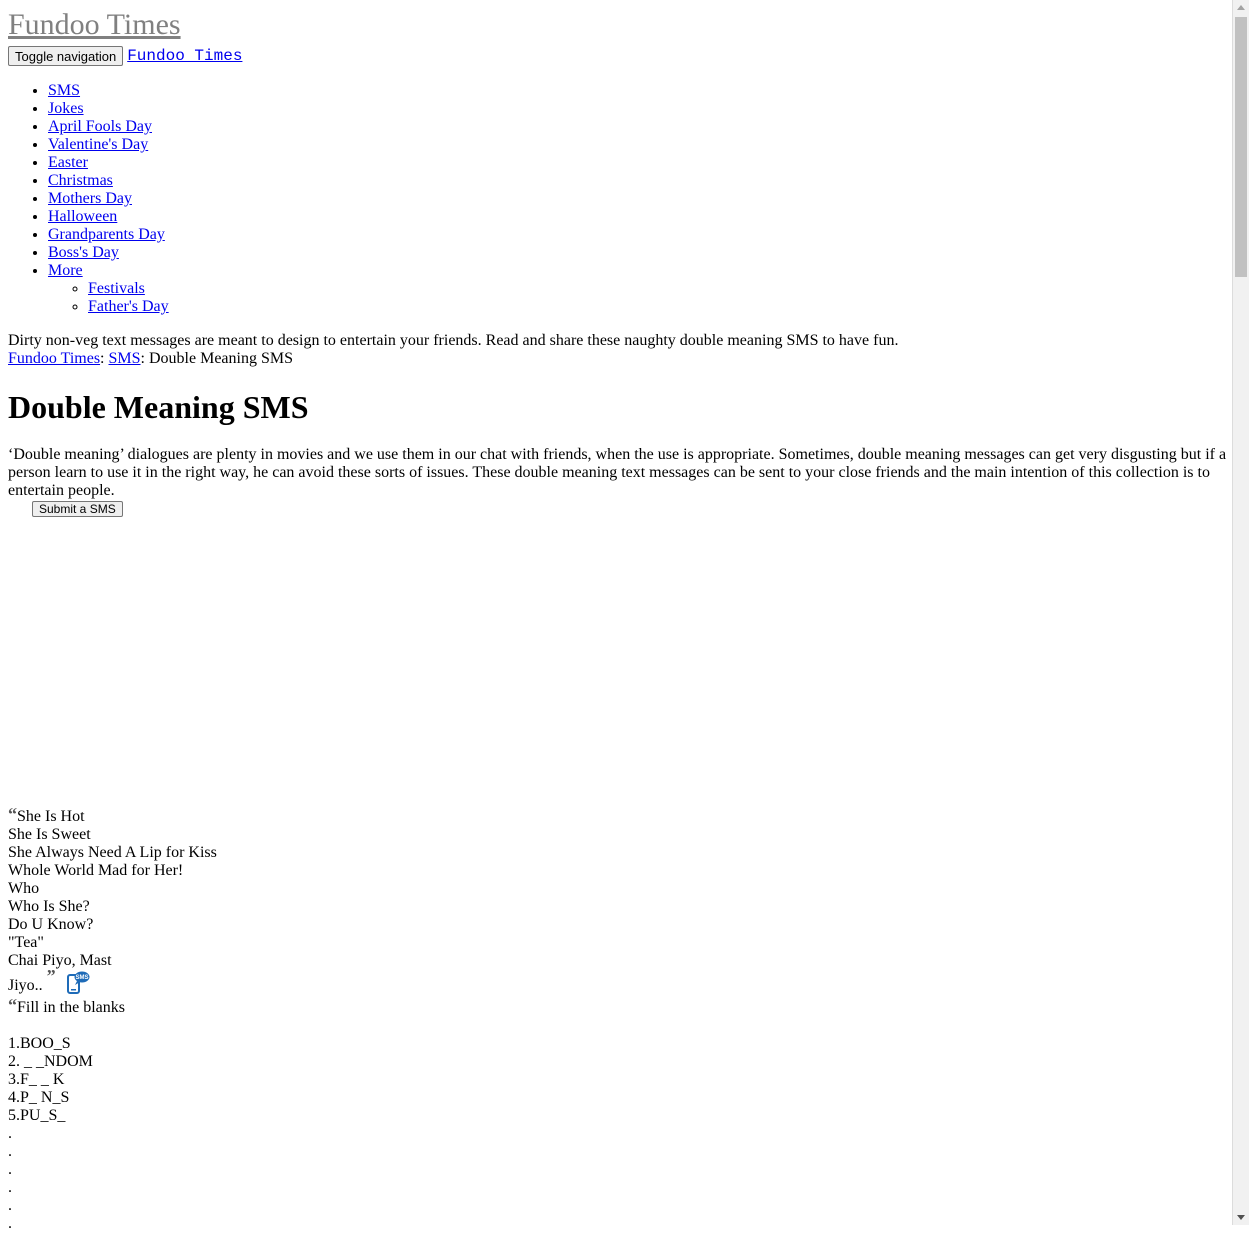 The height and width of the screenshot is (1233, 1249). I want to click on message-line: Jiyo.., so click(25, 985).